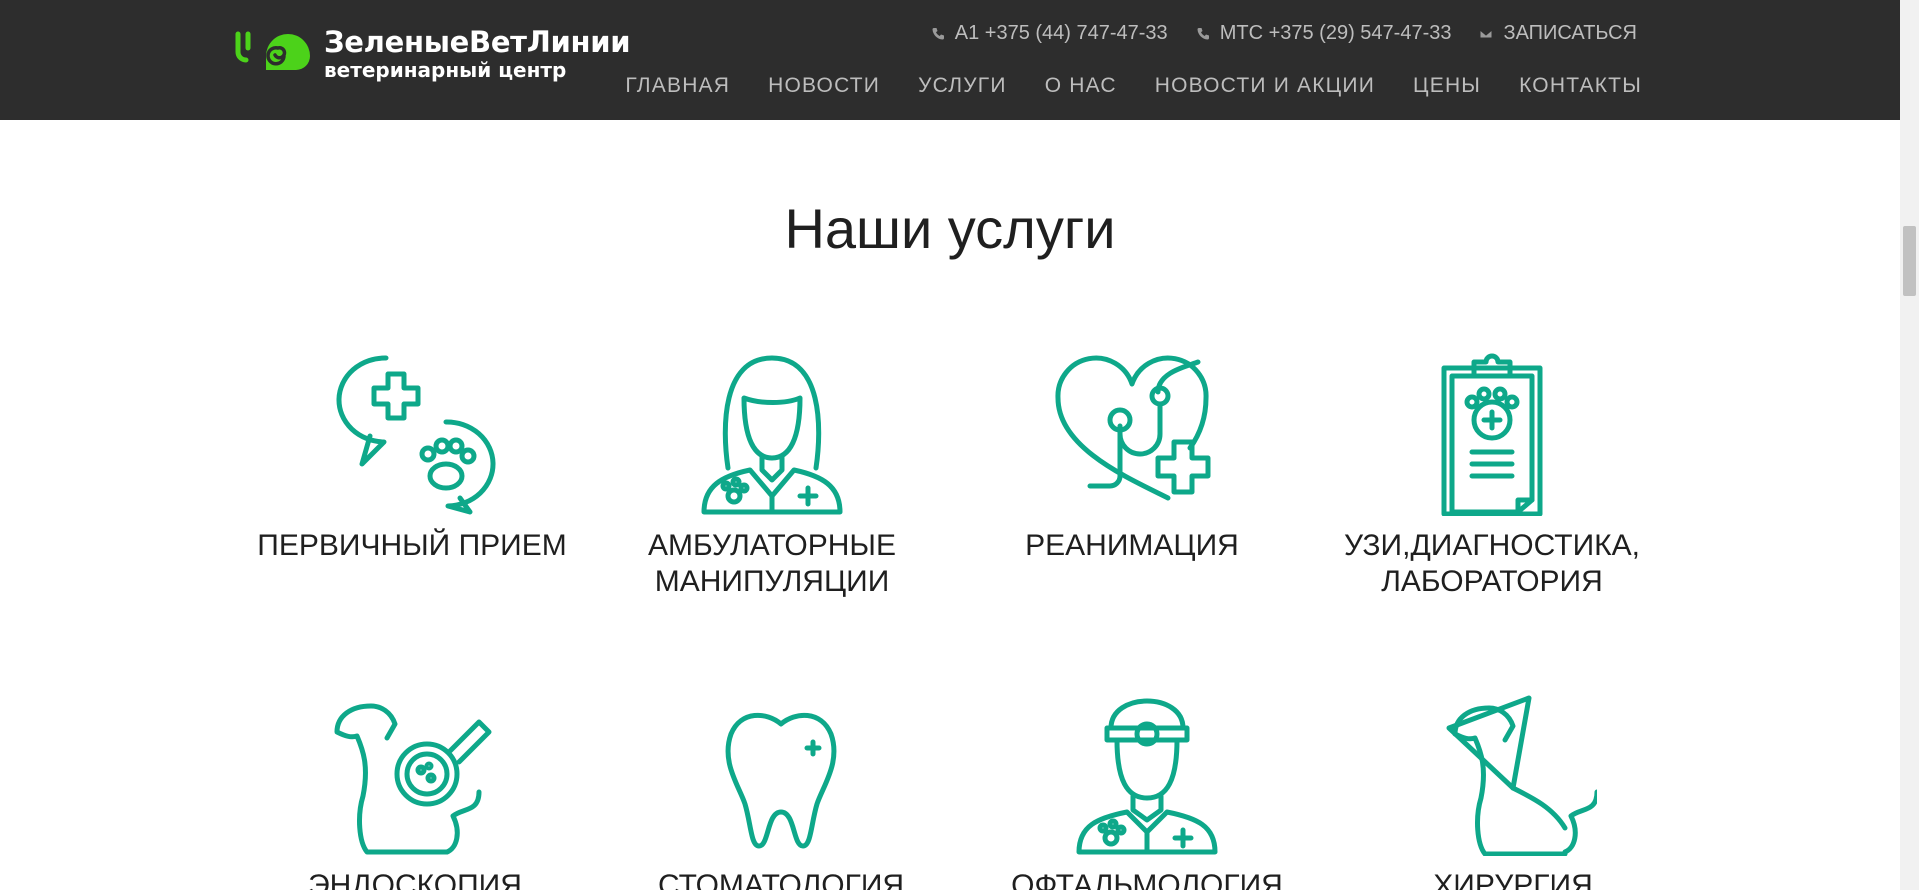 This screenshot has width=1919, height=890. I want to click on nav-item-services: УСЛУГИ, so click(962, 86).